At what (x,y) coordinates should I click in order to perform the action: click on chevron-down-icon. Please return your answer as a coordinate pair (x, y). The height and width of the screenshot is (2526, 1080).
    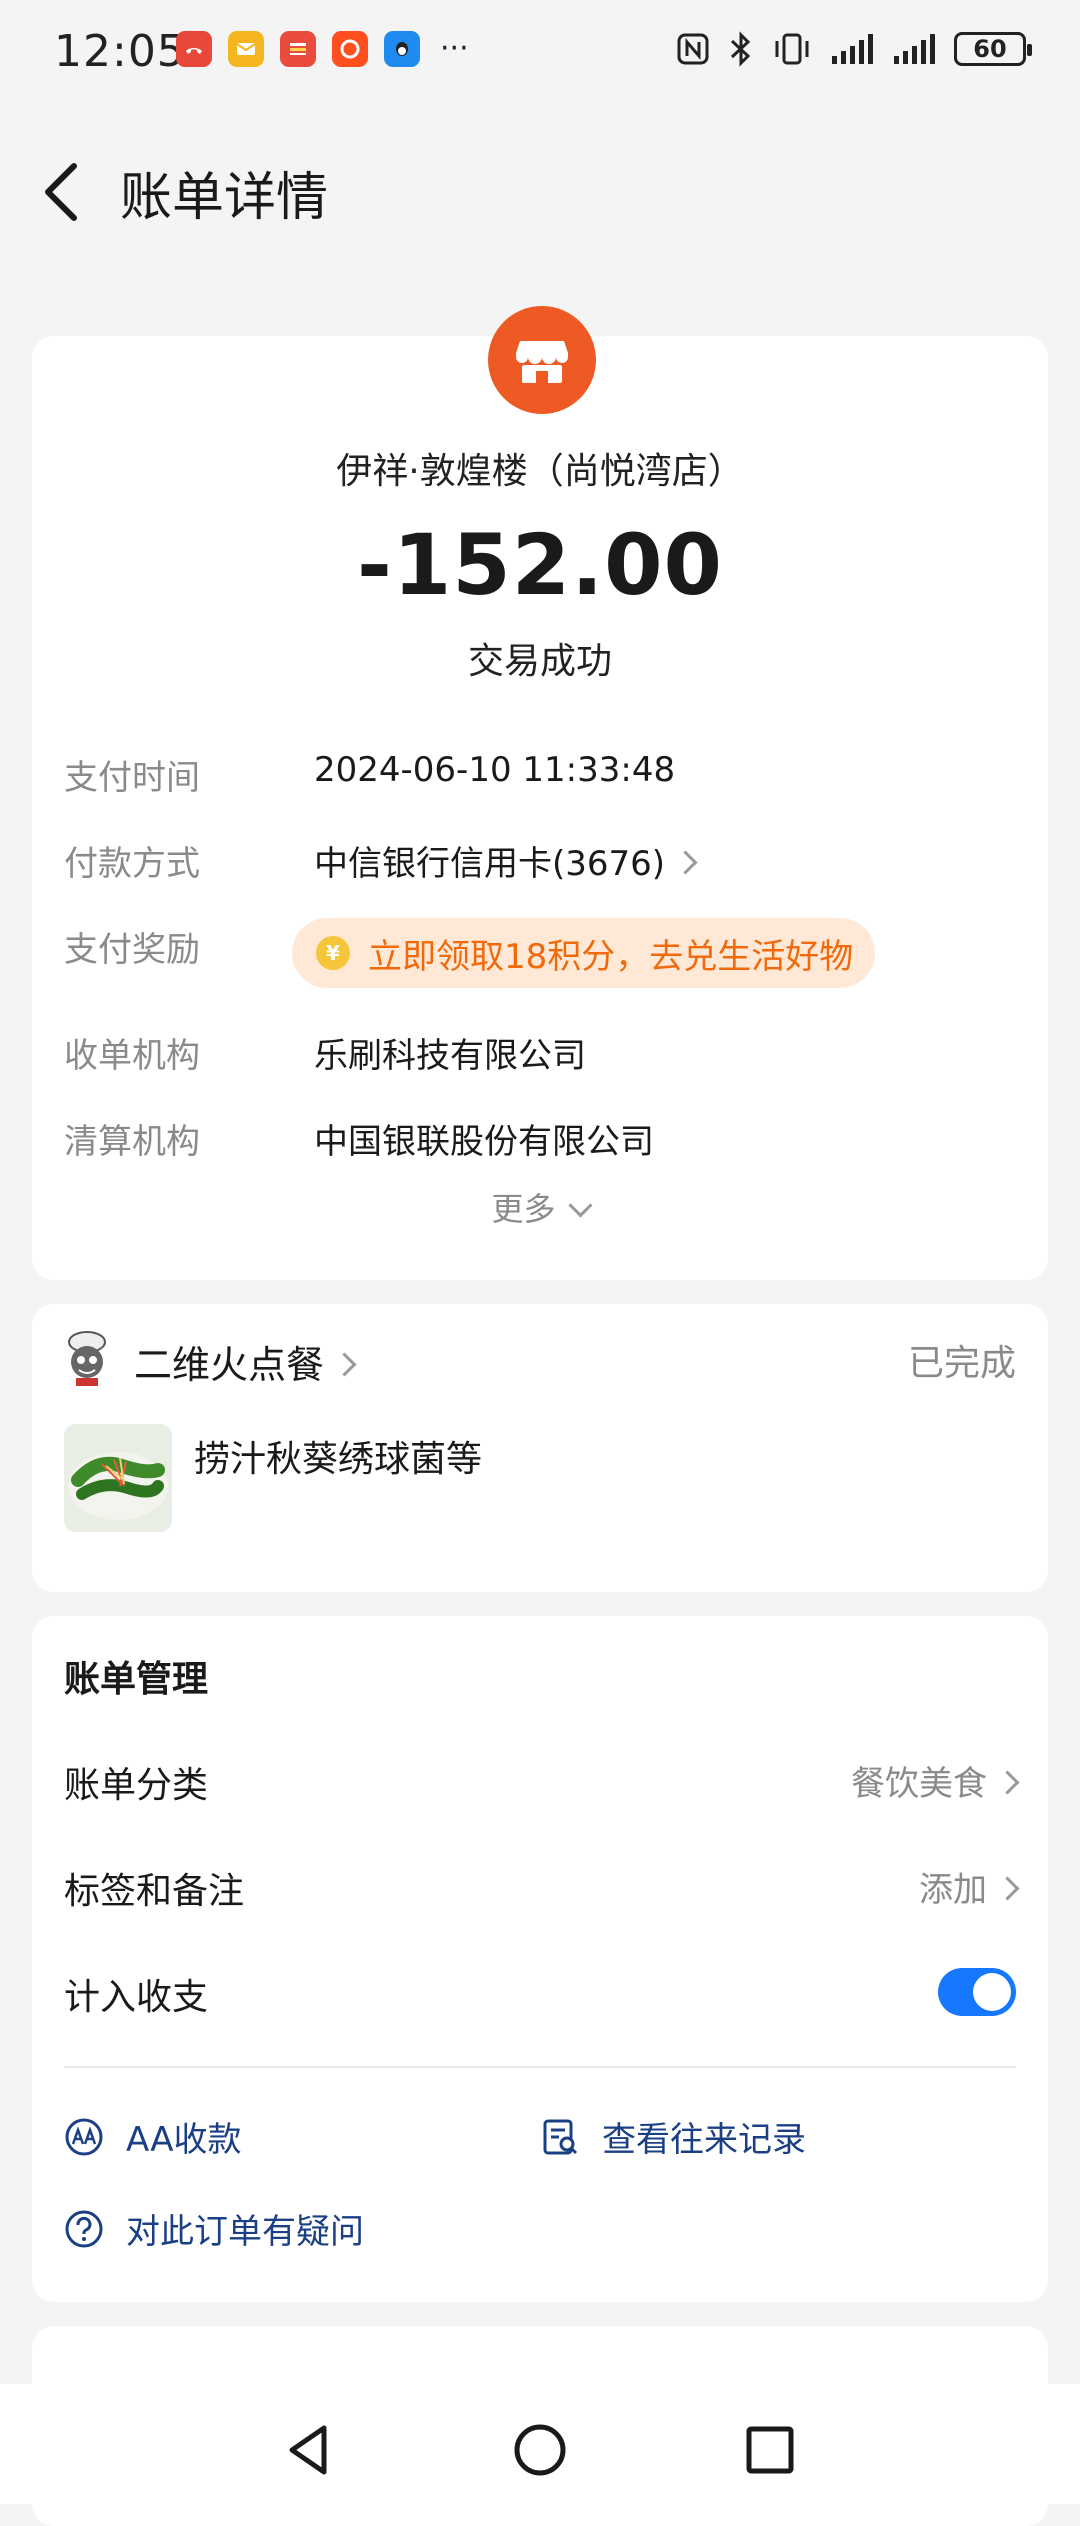
    Looking at the image, I should click on (580, 1205).